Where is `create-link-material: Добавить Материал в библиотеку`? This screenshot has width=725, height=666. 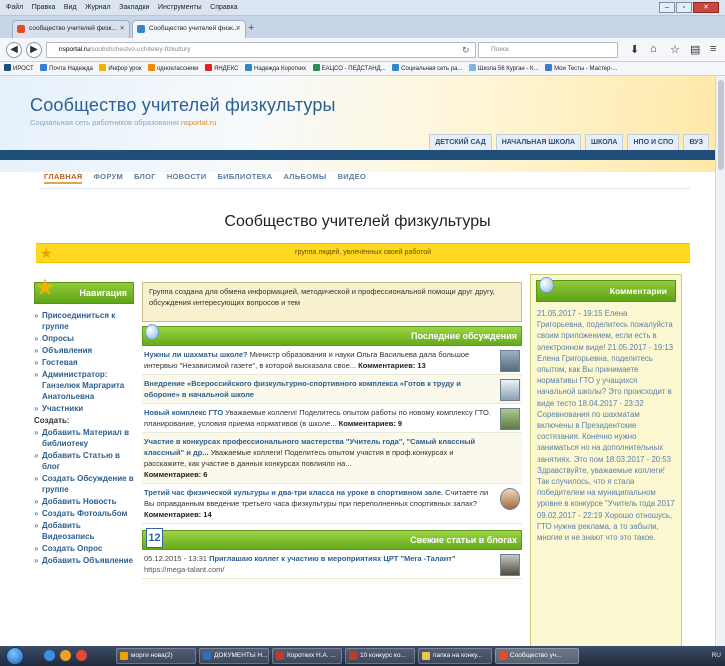 create-link-material: Добавить Материал в библиотеку is located at coordinates (84, 438).